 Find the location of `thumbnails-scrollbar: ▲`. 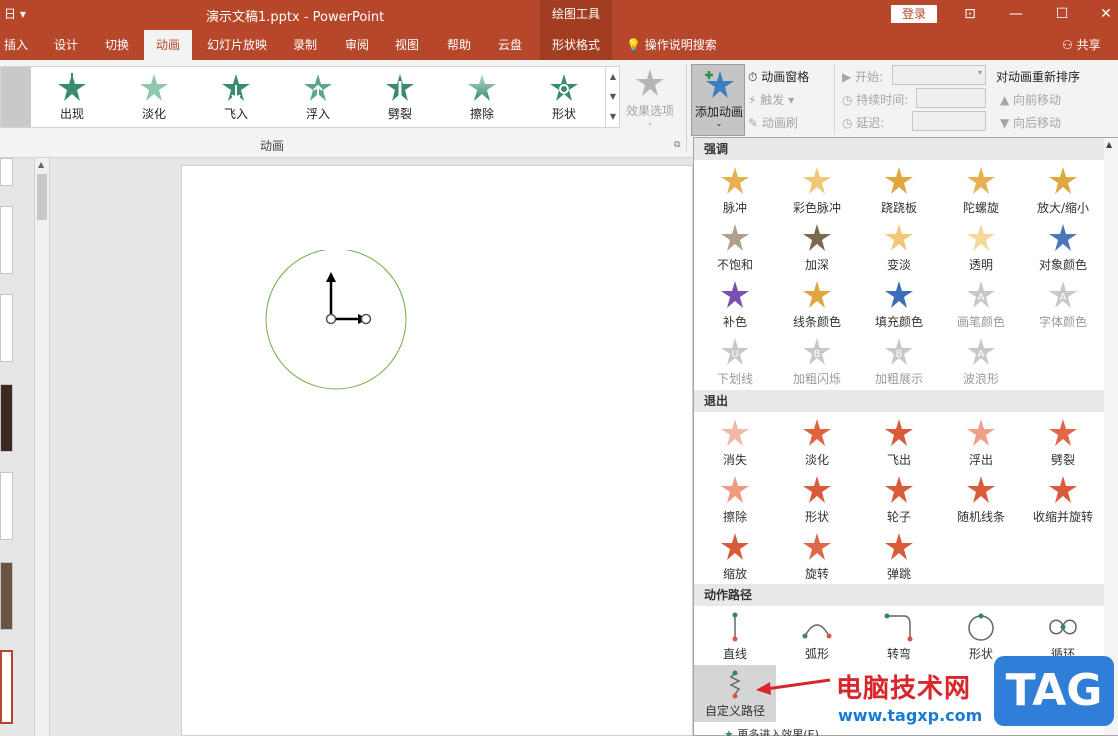

thumbnails-scrollbar: ▲ is located at coordinates (42, 447).